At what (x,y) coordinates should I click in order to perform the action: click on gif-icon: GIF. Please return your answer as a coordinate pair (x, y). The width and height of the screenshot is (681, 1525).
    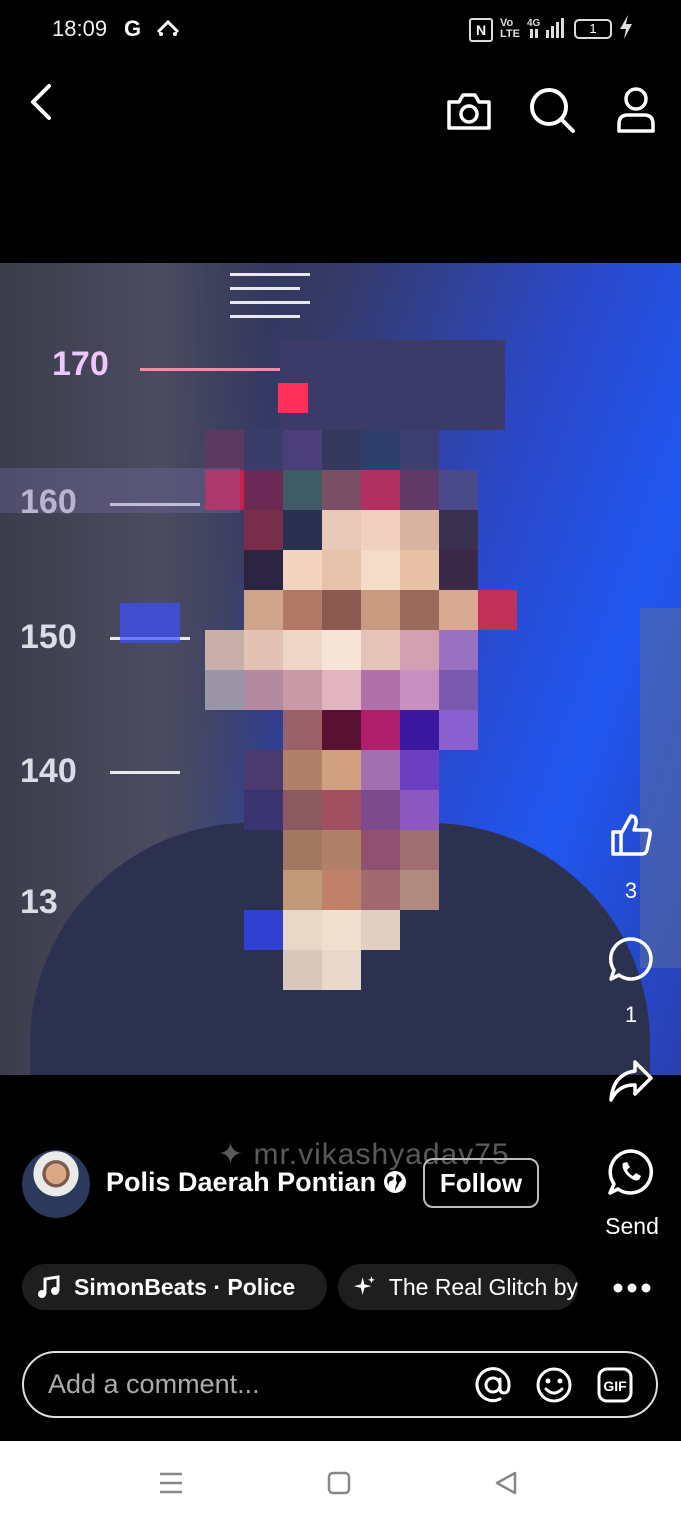
    Looking at the image, I should click on (615, 1385).